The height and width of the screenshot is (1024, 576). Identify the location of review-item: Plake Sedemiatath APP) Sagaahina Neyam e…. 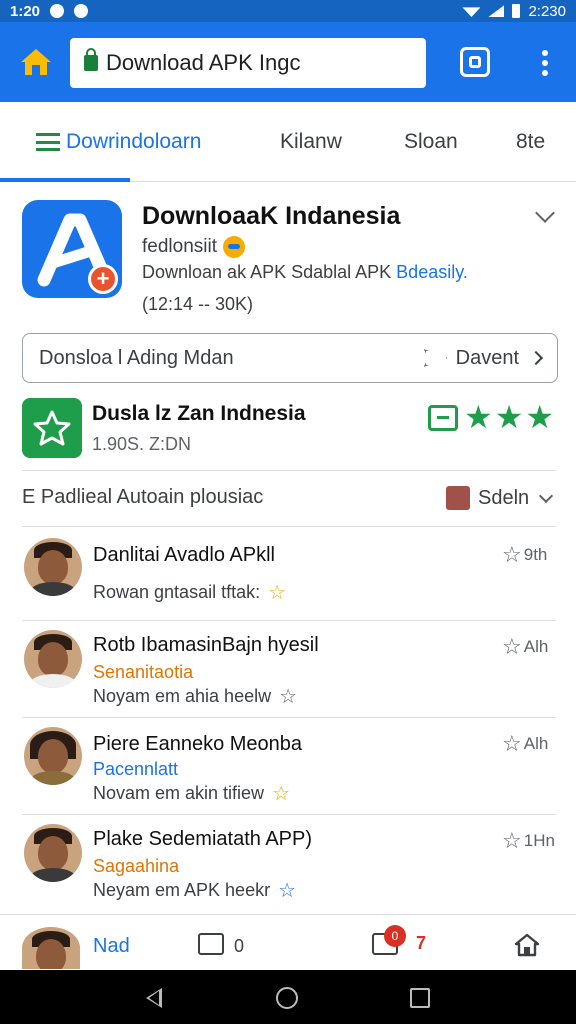
(288, 864).